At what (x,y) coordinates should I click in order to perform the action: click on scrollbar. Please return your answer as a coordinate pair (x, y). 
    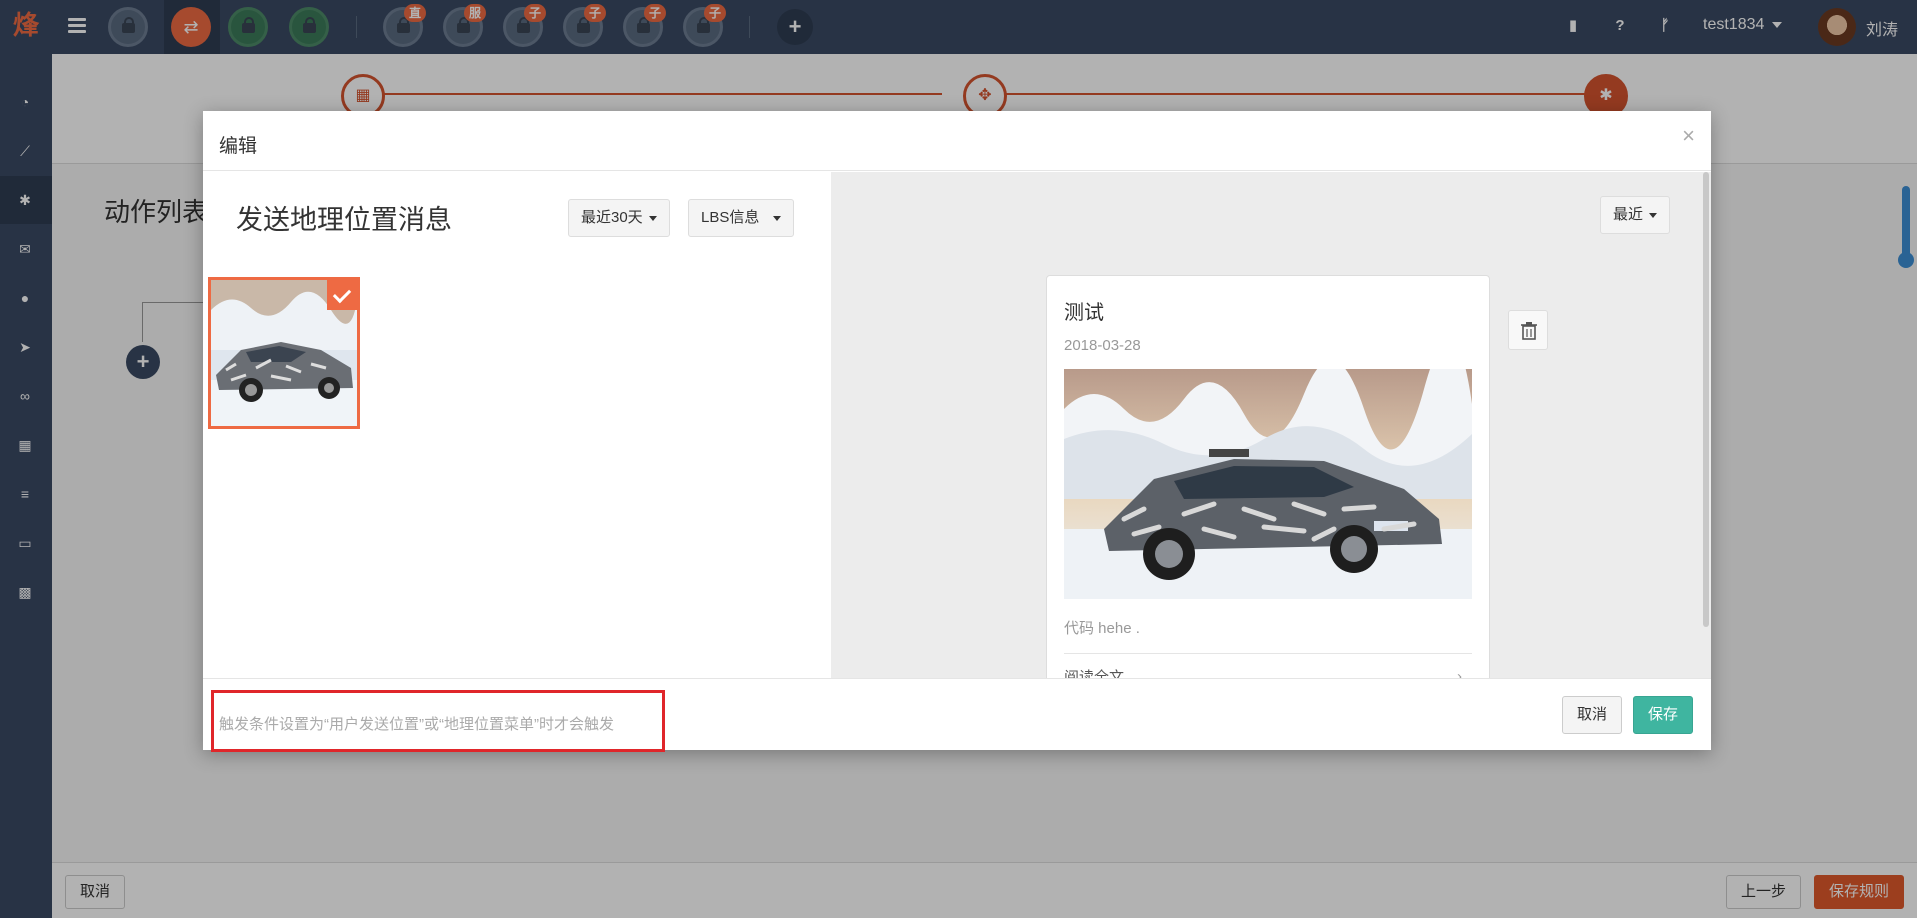
    Looking at the image, I should click on (1706, 399).